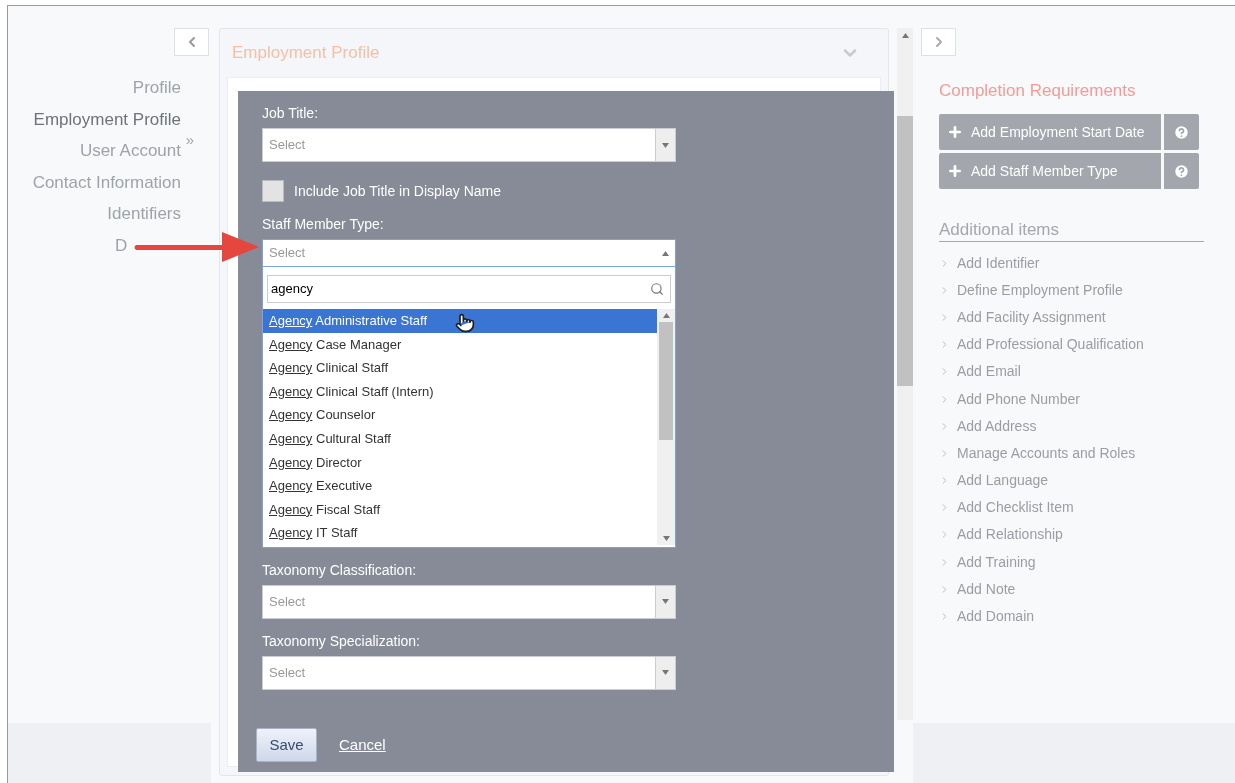 This screenshot has height=783, width=1235. I want to click on additional-item-link: Manage Accounts and Roles, so click(1075, 453).